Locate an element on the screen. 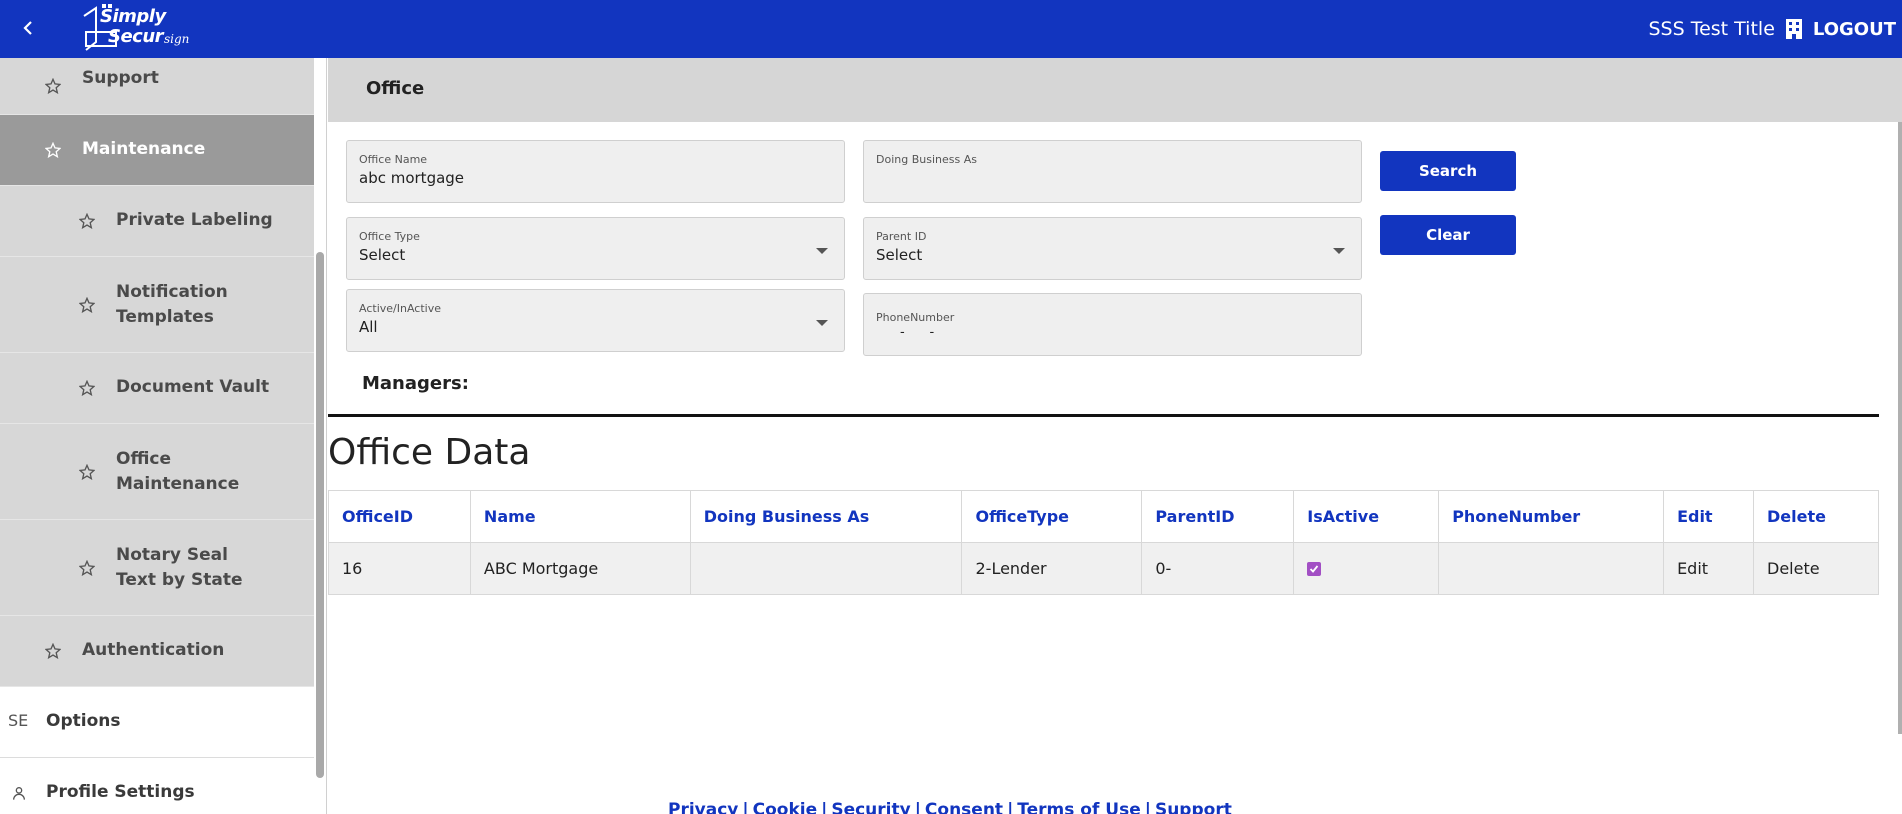  cell-officetype: 2-Lender is located at coordinates (1052, 568).